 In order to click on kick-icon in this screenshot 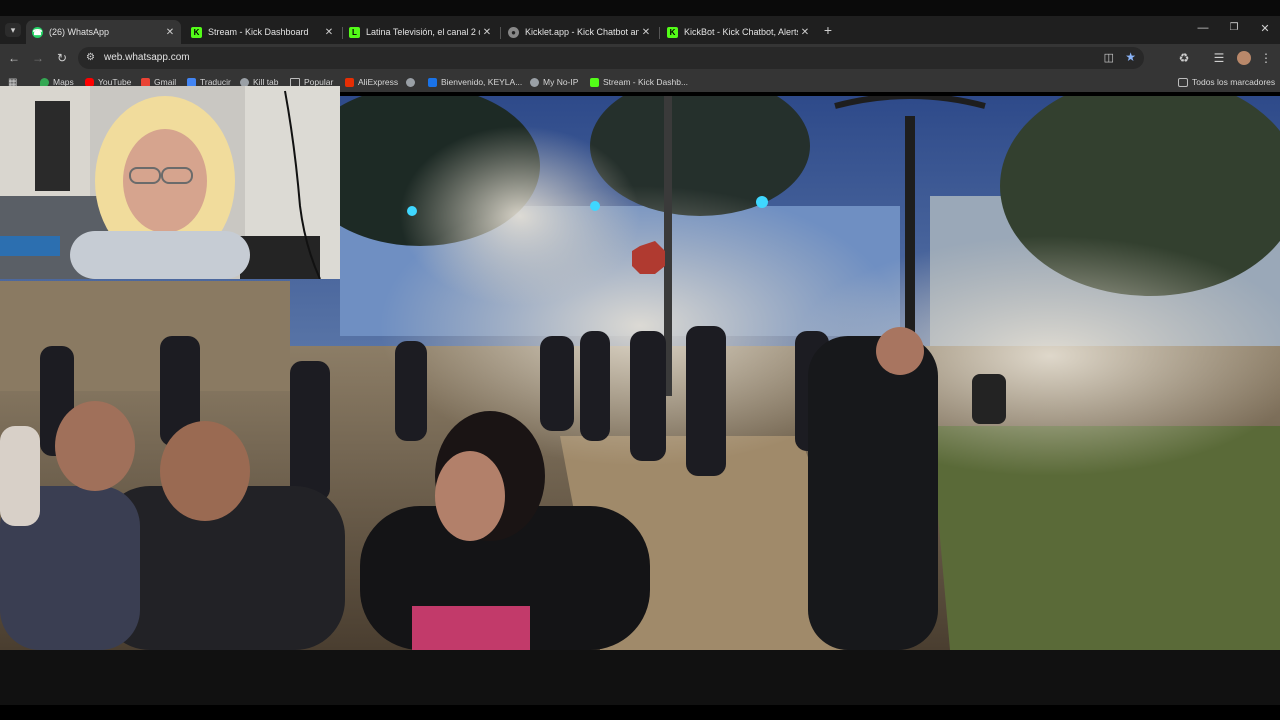, I will do `click(594, 82)`.